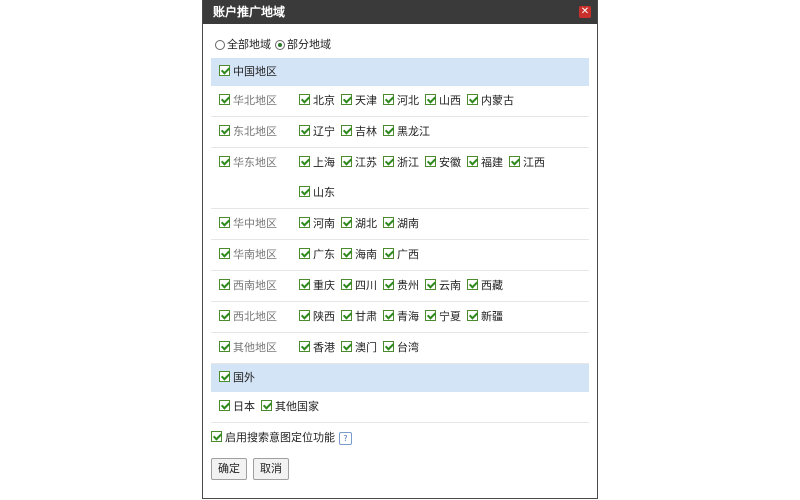  What do you see at coordinates (359, 132) in the screenshot?
I see `province-item: 吉林` at bounding box center [359, 132].